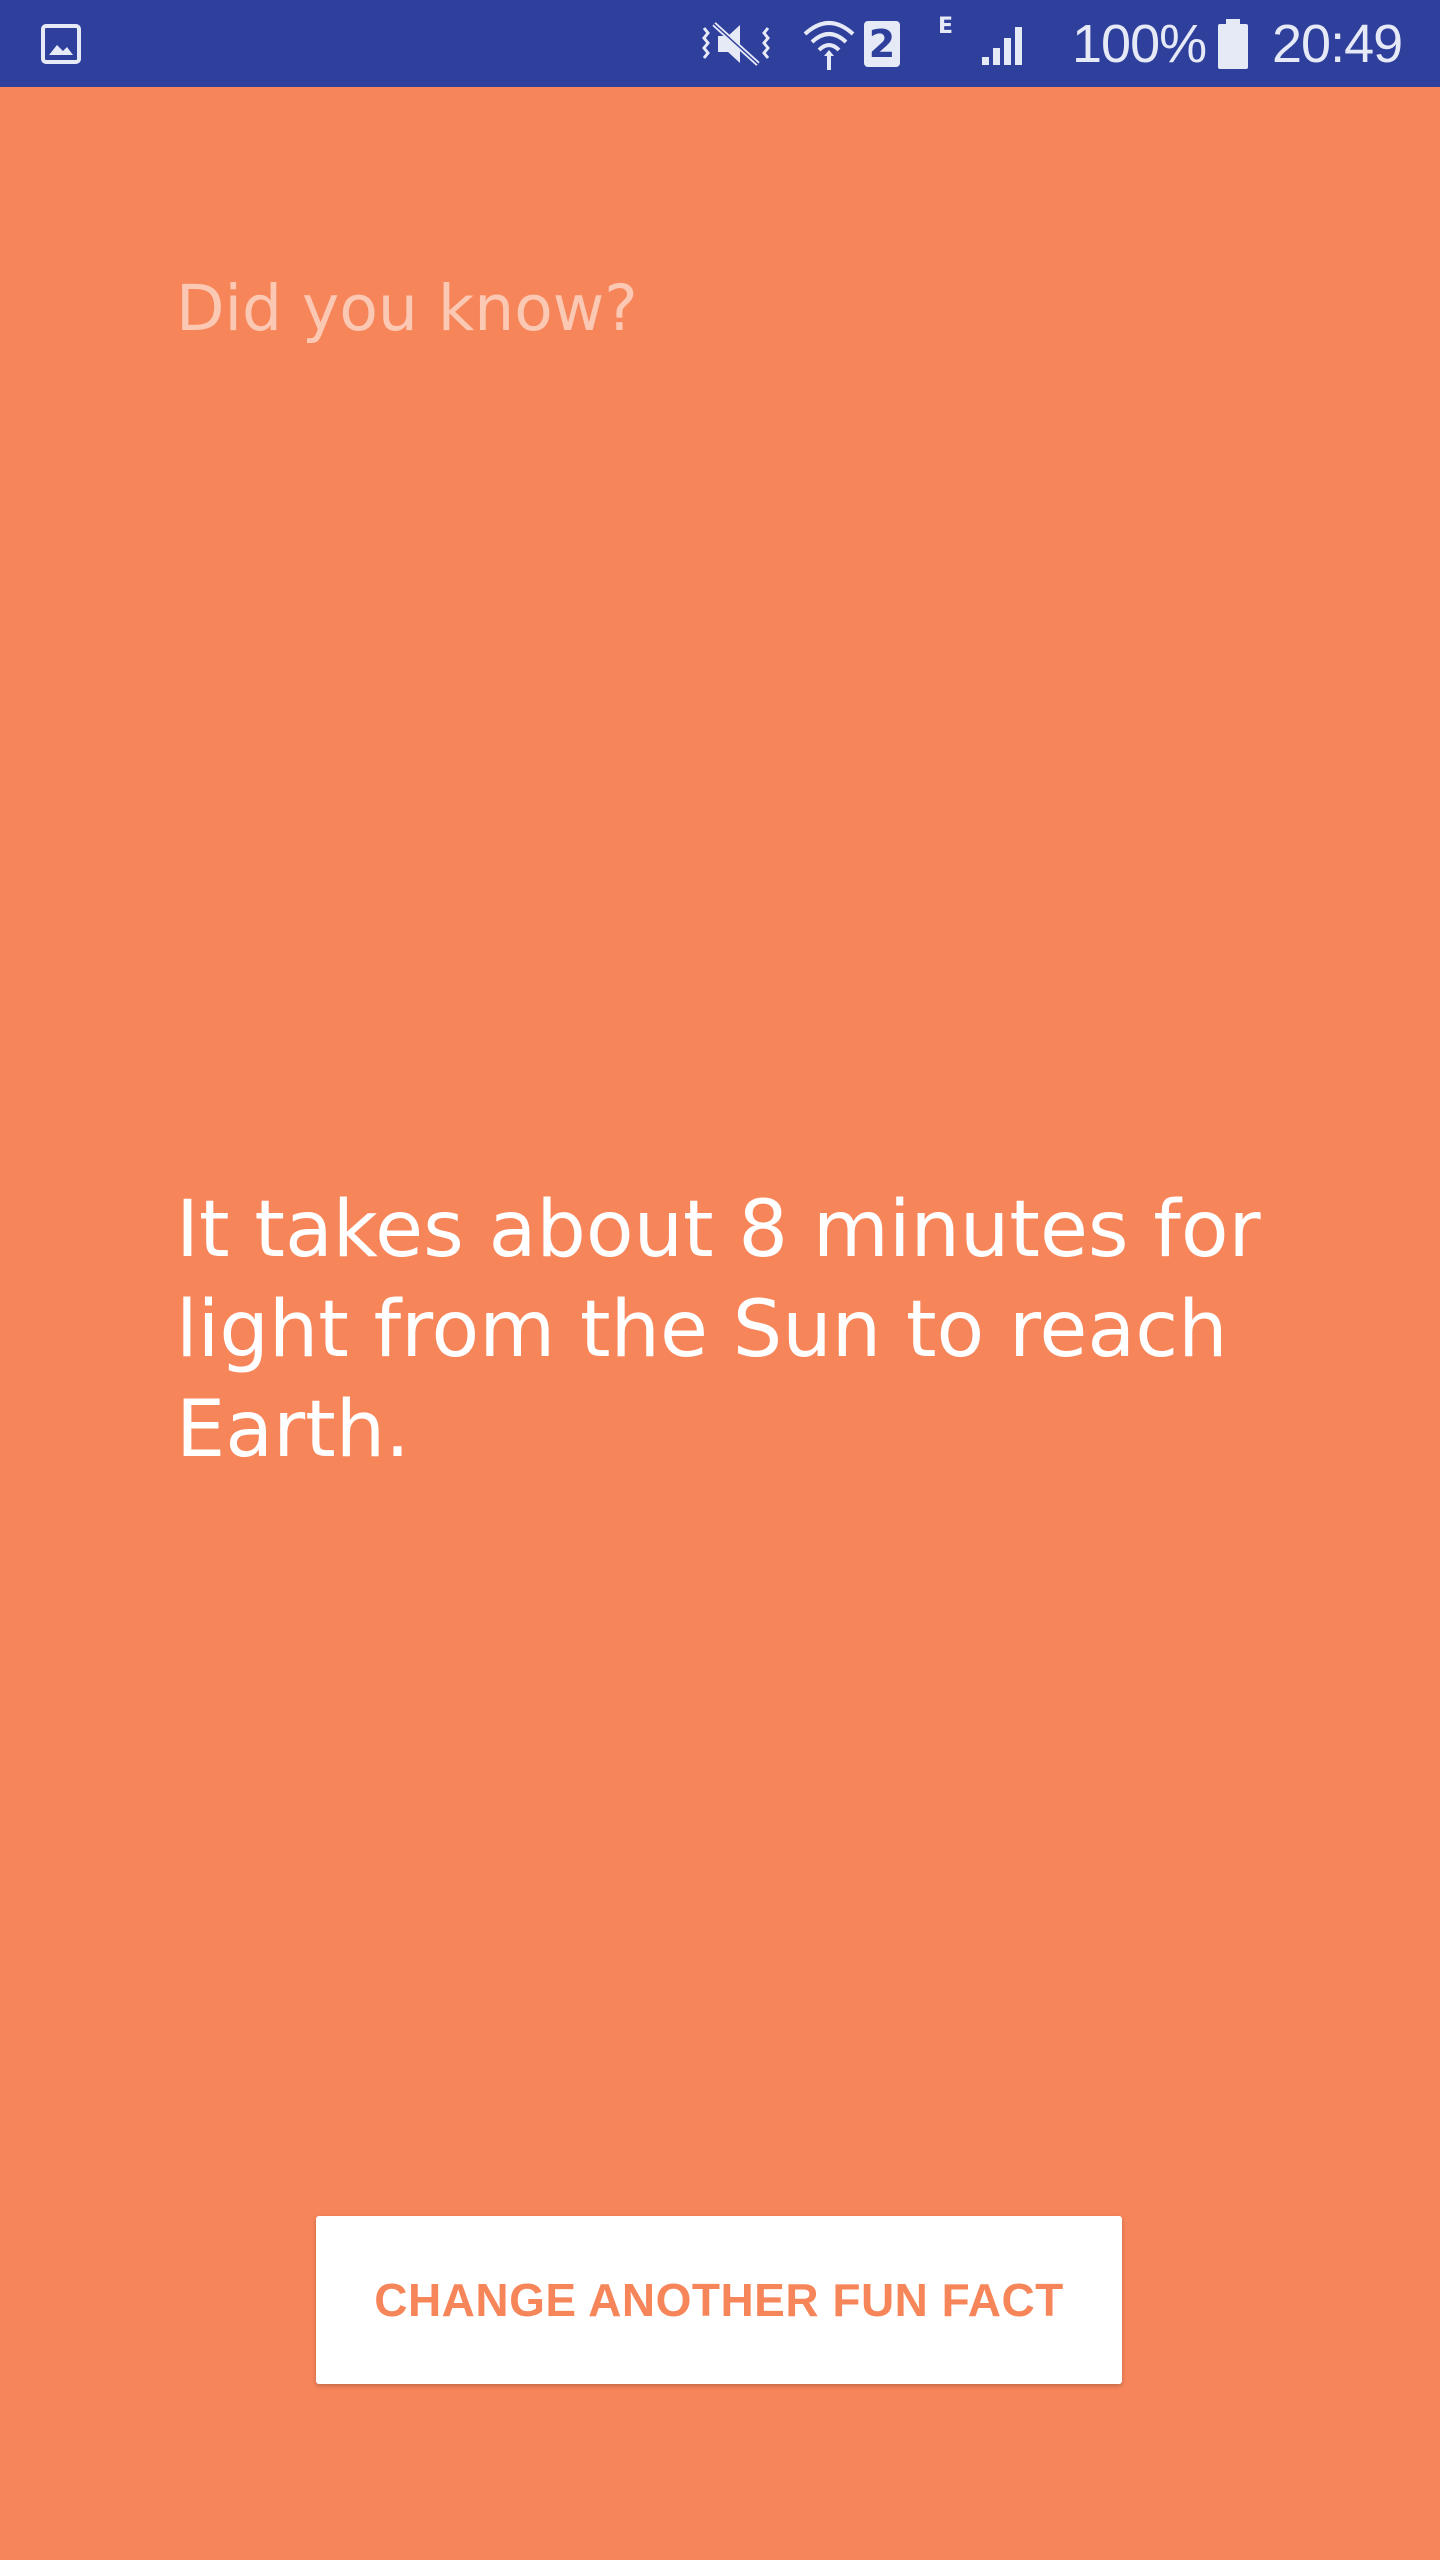 The image size is (1440, 2560). What do you see at coordinates (946, 26) in the screenshot?
I see `network-type: E` at bounding box center [946, 26].